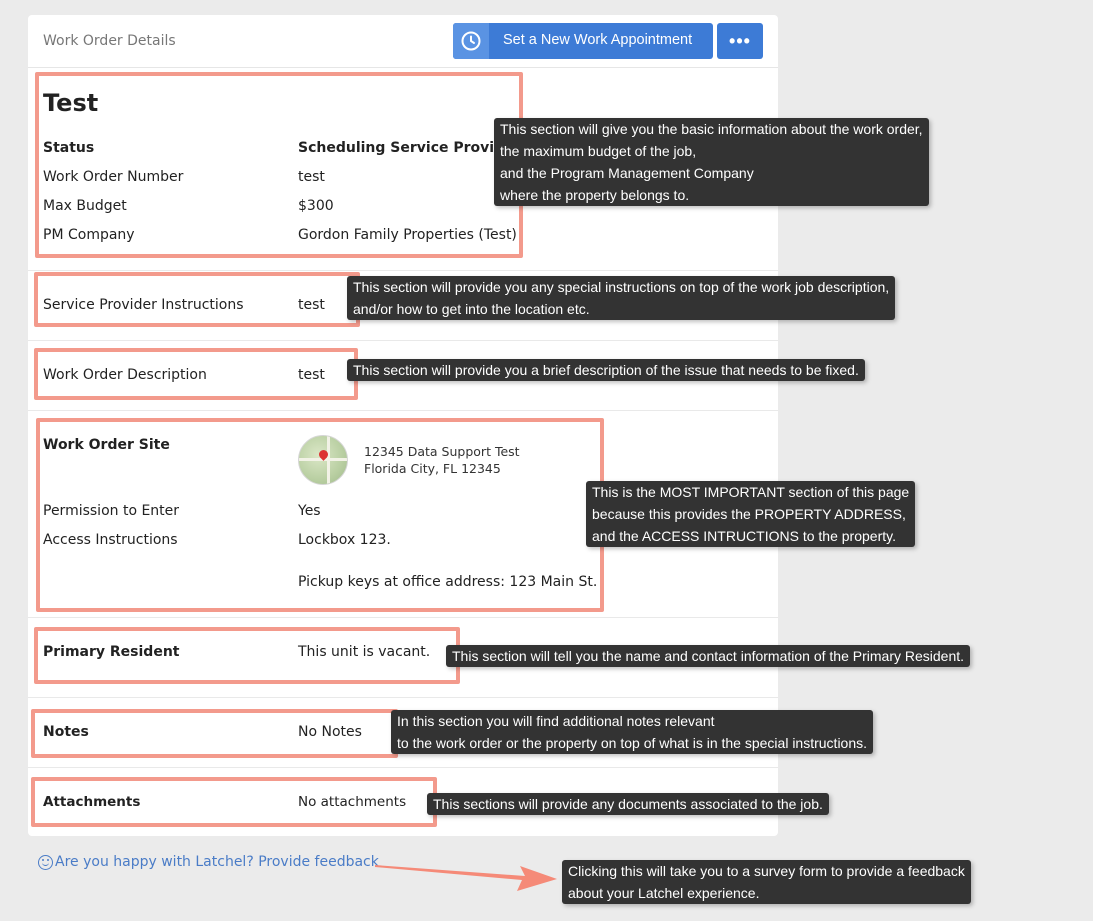 The image size is (1093, 921). What do you see at coordinates (85, 206) in the screenshot?
I see `max-budget-label: Max Budget` at bounding box center [85, 206].